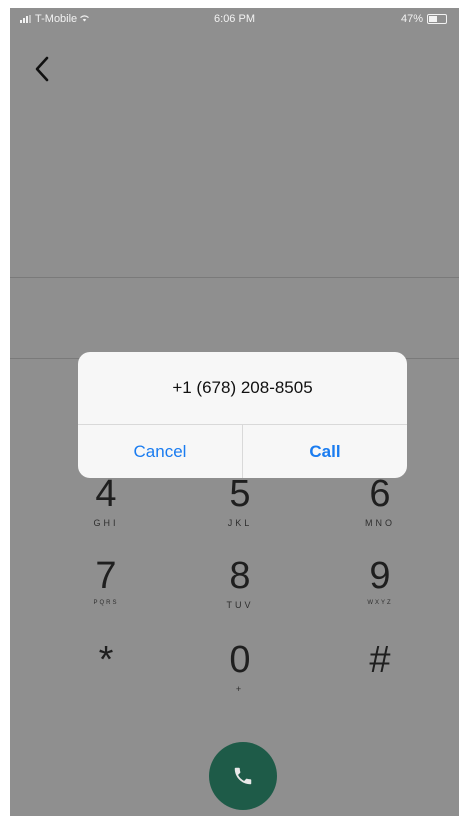 The image size is (459, 816). I want to click on confirm-call-button: Call, so click(325, 451).